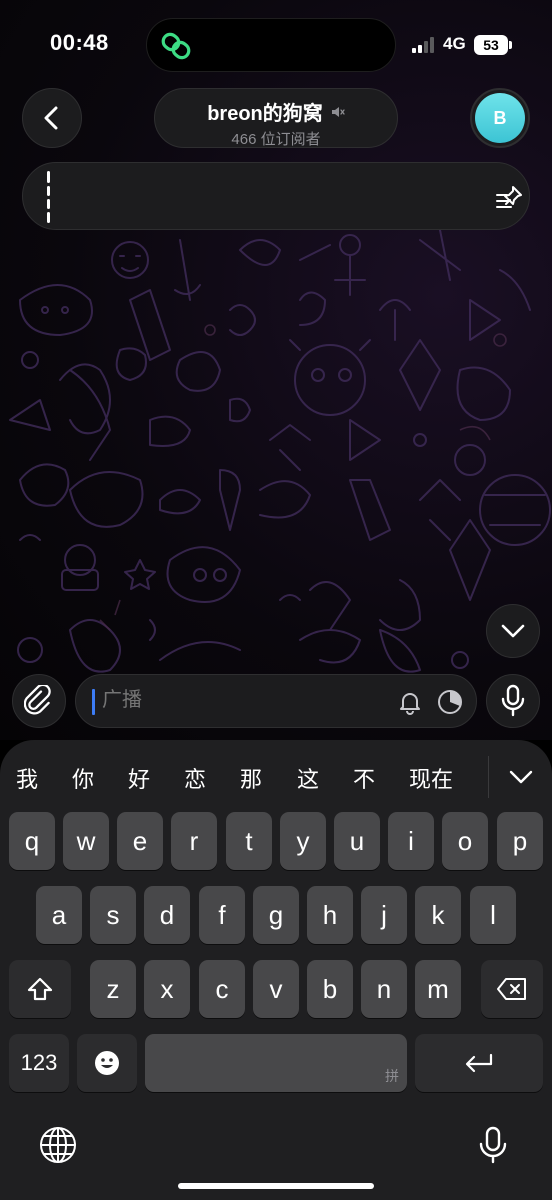 The image size is (552, 1200). I want to click on network-type: 4G, so click(454, 43).